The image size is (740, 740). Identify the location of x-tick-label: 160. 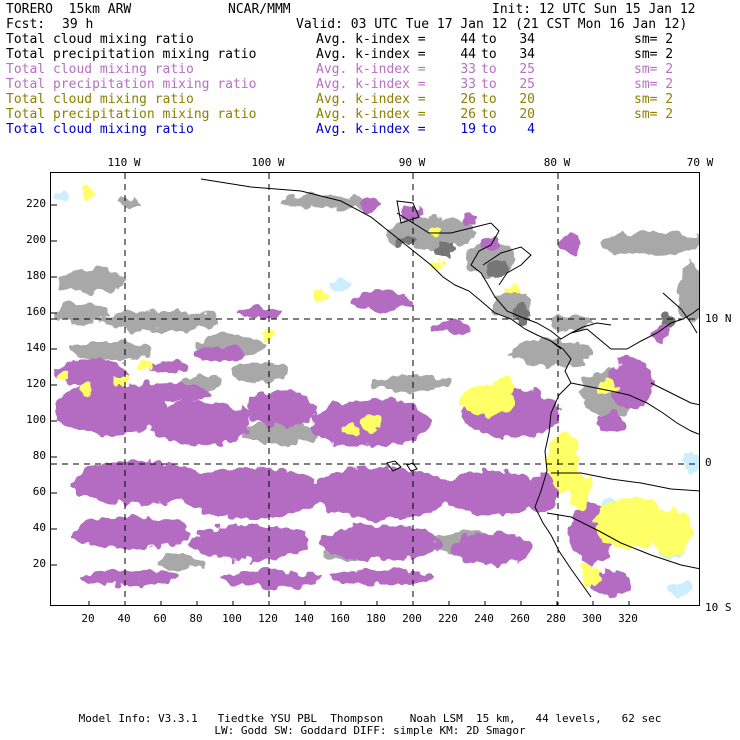
(340, 618).